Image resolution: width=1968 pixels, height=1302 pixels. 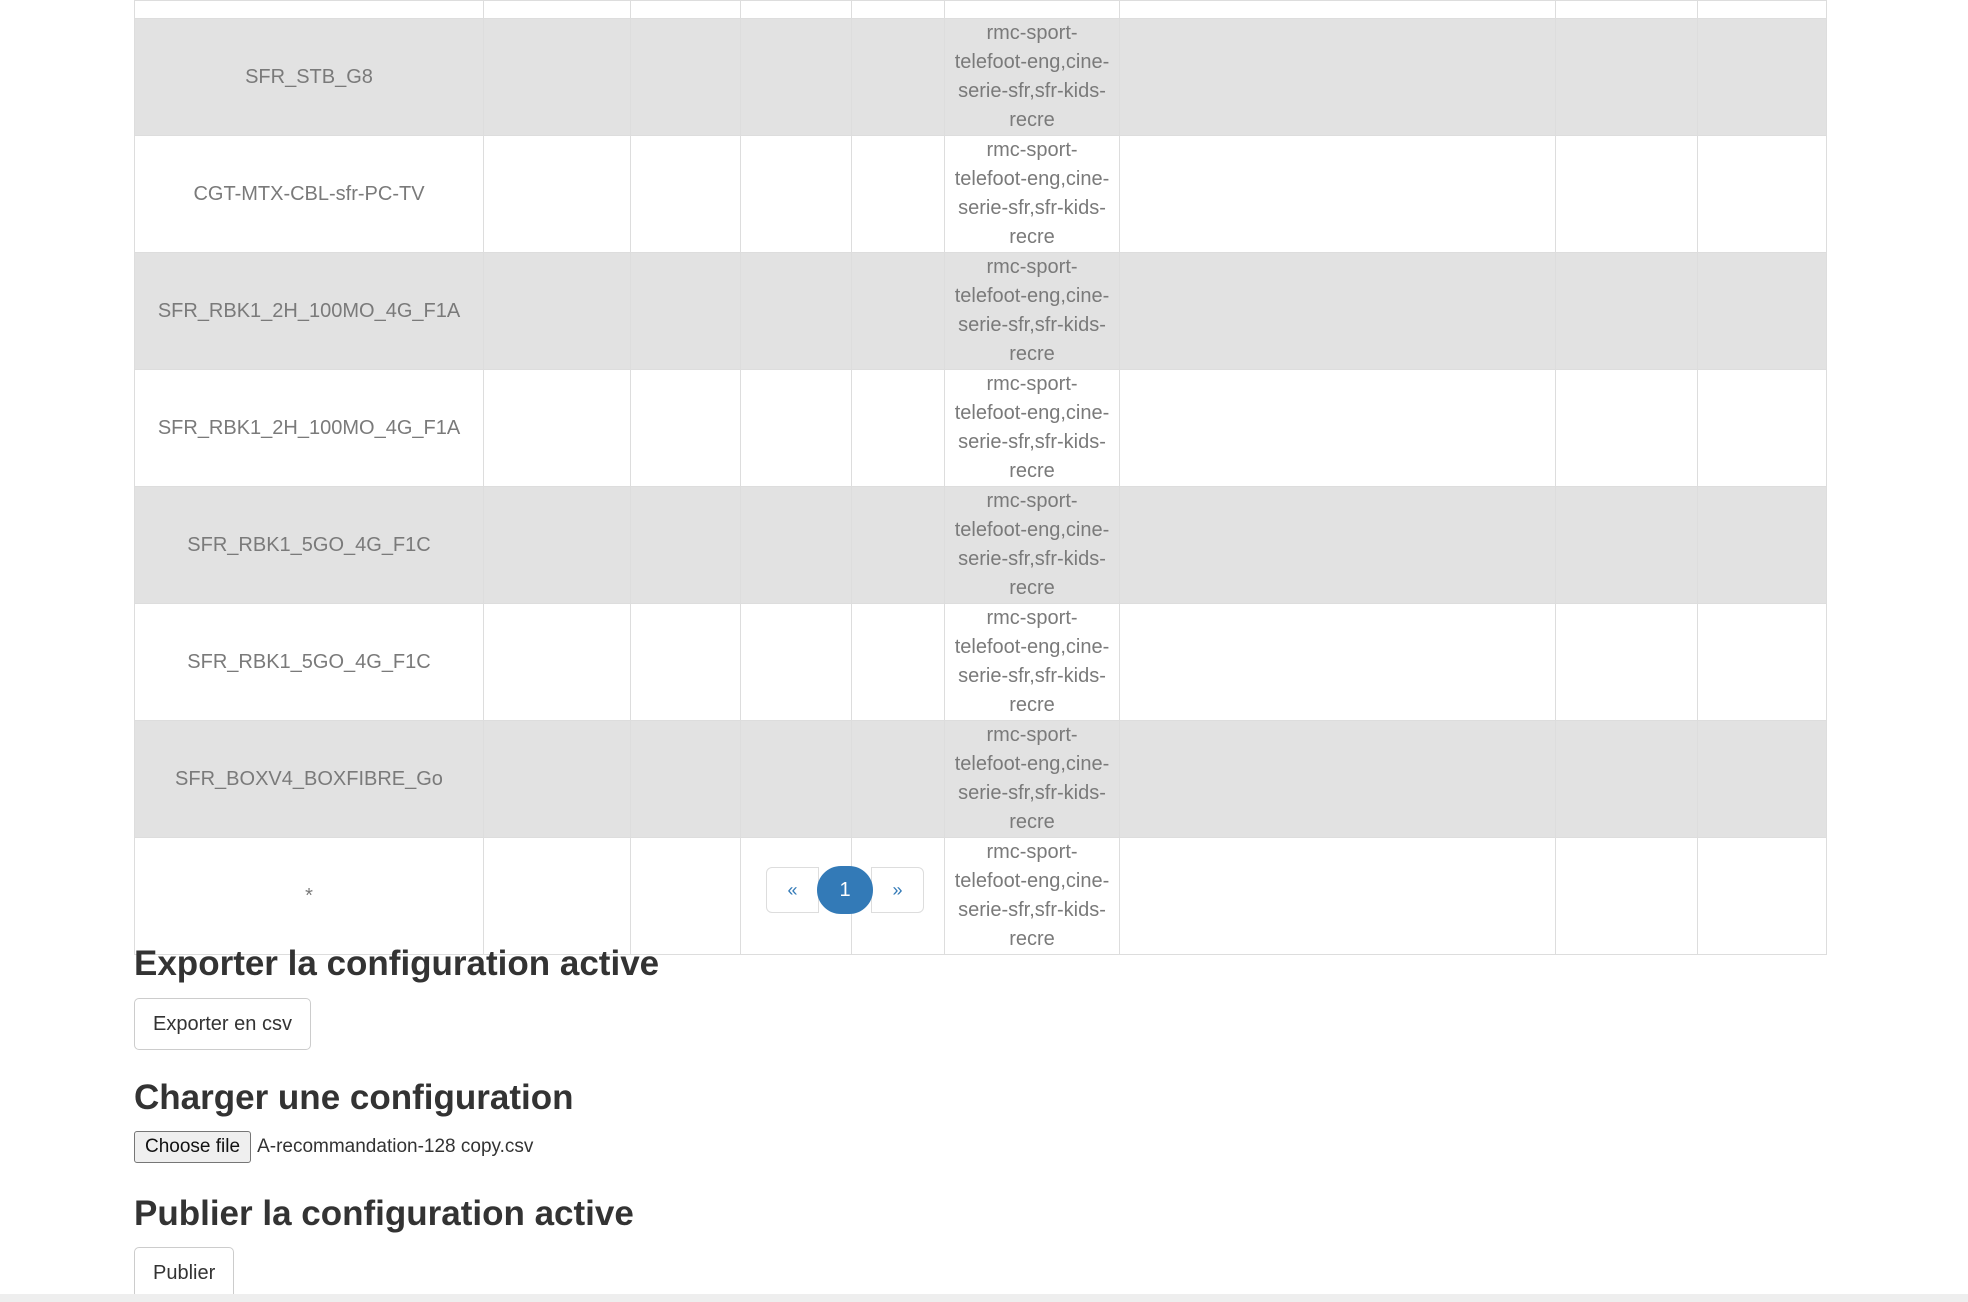 I want to click on table-cell: *, so click(x=309, y=896).